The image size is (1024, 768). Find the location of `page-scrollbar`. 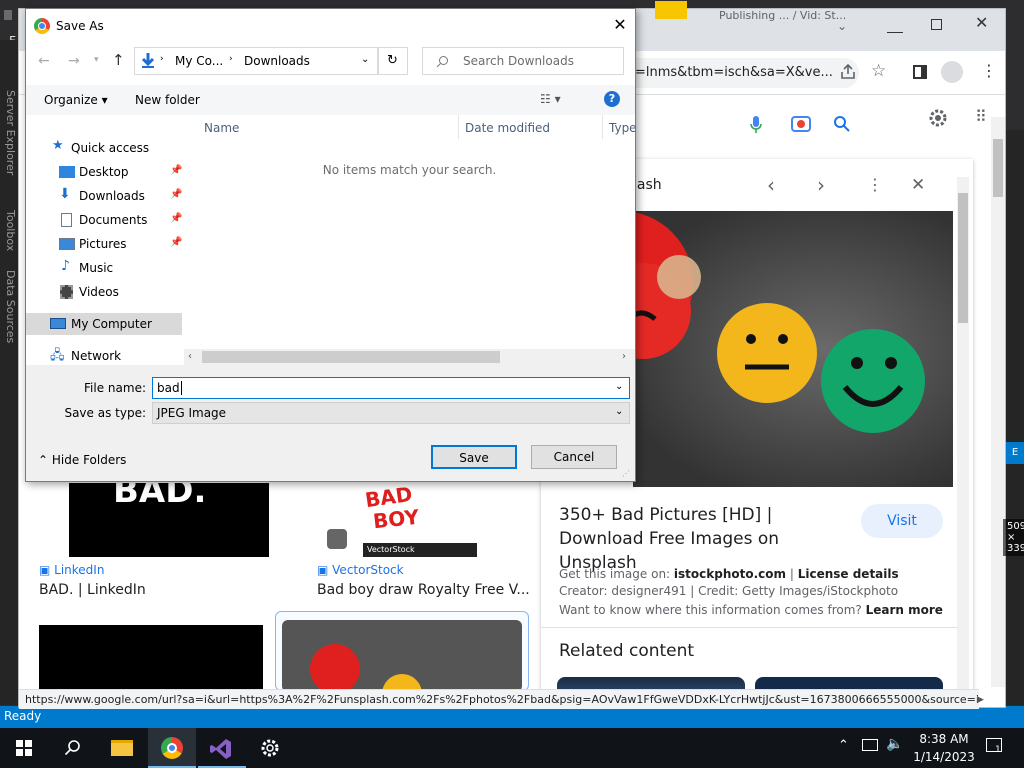

page-scrollbar is located at coordinates (998, 402).